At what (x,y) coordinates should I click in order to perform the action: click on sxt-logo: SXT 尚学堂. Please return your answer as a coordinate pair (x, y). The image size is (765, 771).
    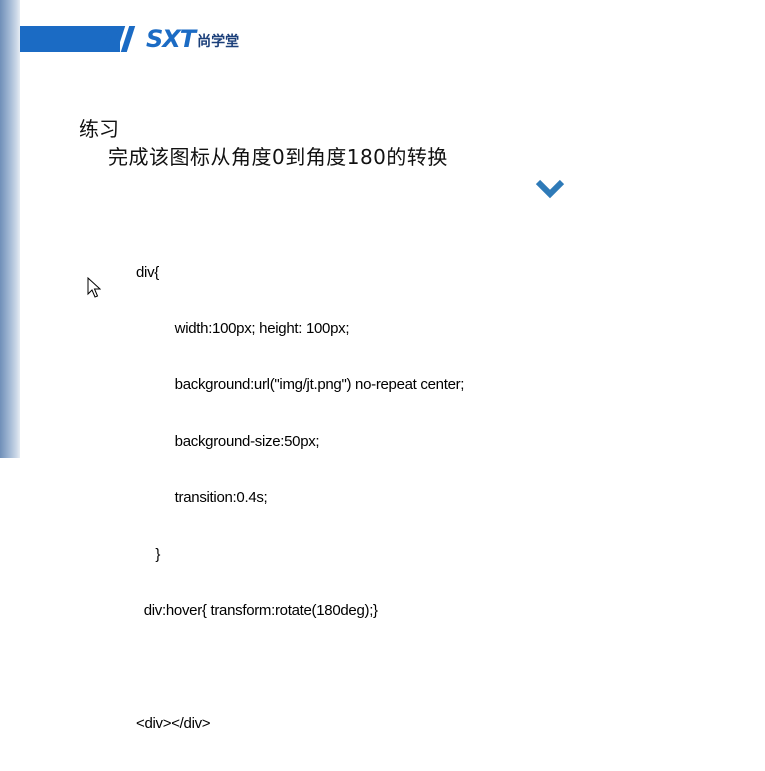
    Looking at the image, I should click on (192, 39).